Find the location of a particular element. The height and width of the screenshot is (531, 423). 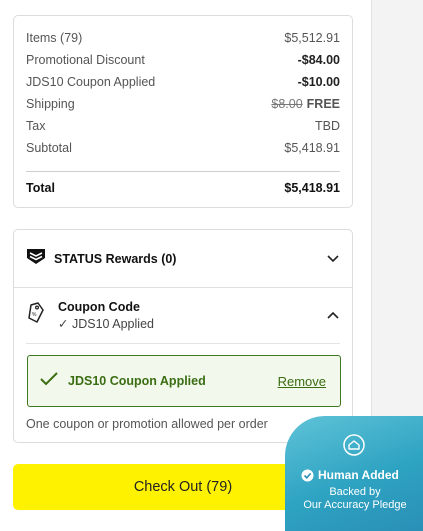

tax-value: TBD is located at coordinates (327, 126).